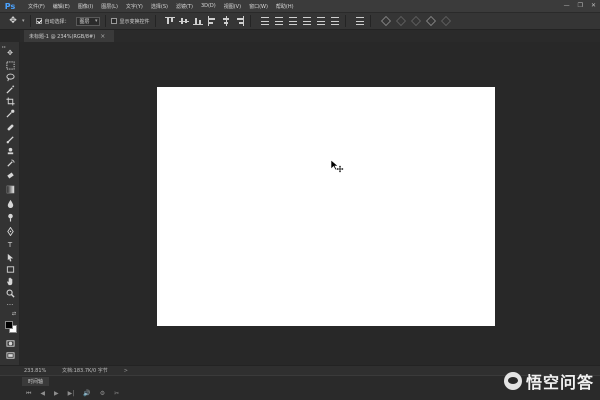 This screenshot has width=600, height=400. I want to click on photoshop-logo: Ps, so click(10, 6).